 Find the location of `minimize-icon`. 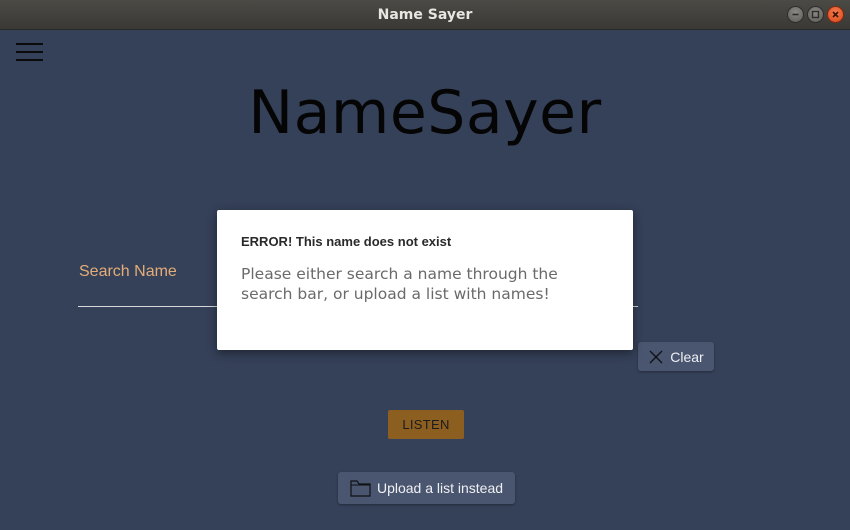

minimize-icon is located at coordinates (795, 14).